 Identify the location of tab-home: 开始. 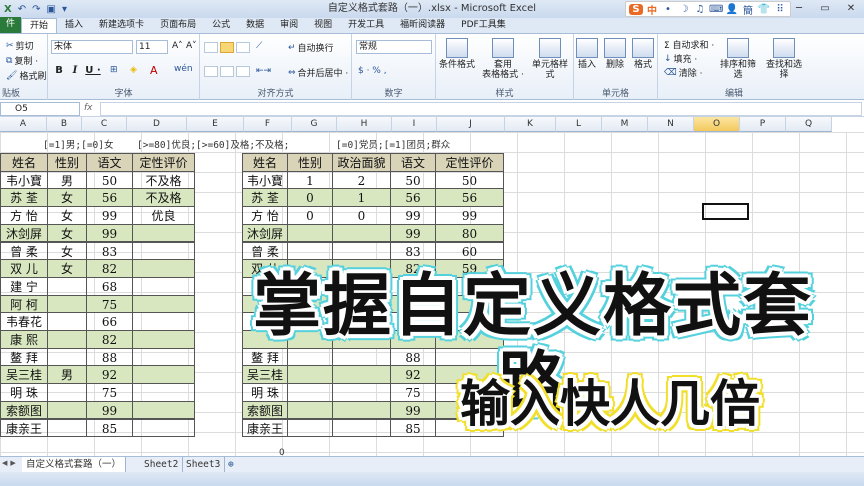
(39, 25).